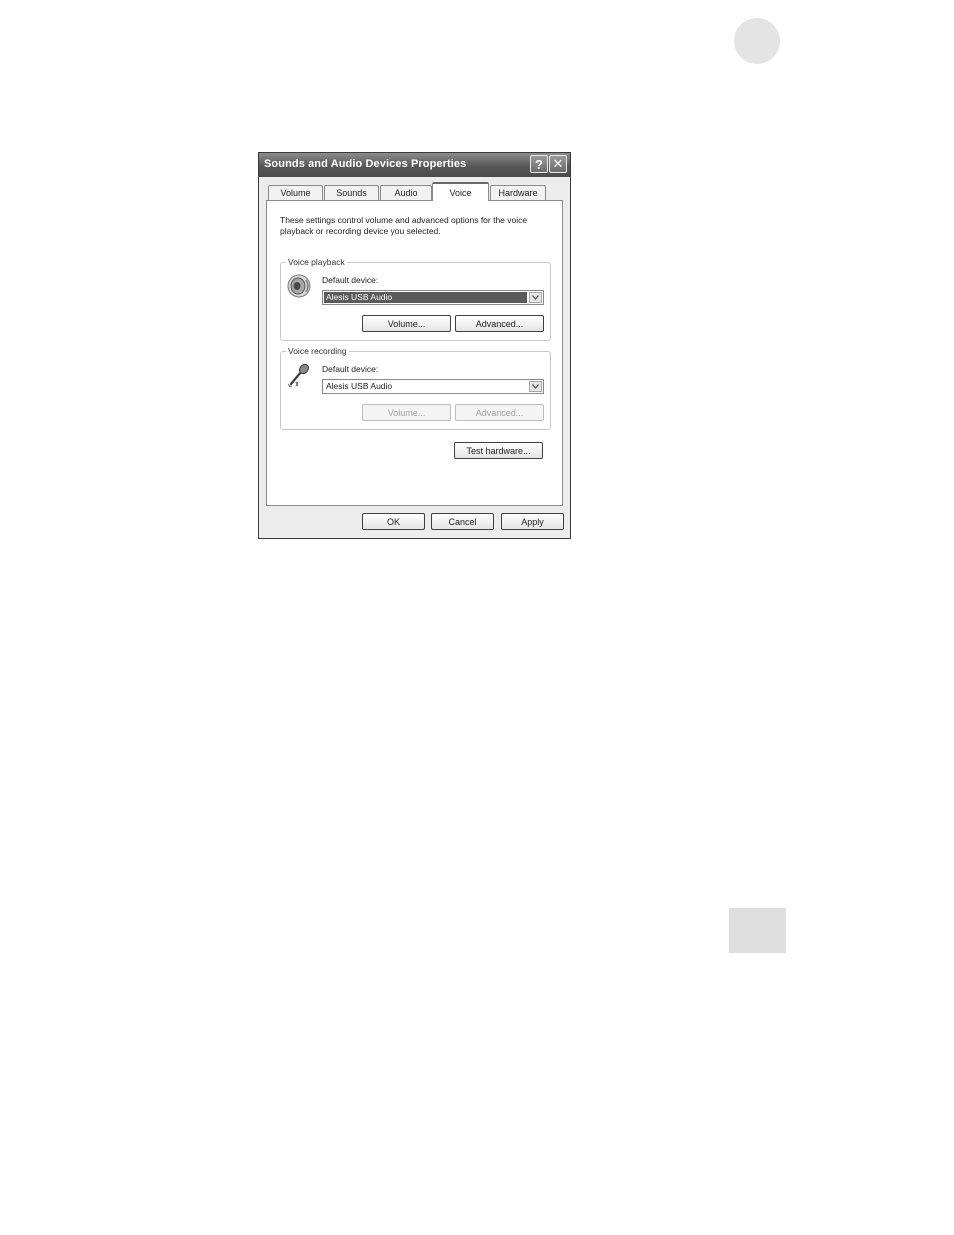 The image size is (954, 1235). I want to click on tab-hardware: Hardware, so click(518, 192).